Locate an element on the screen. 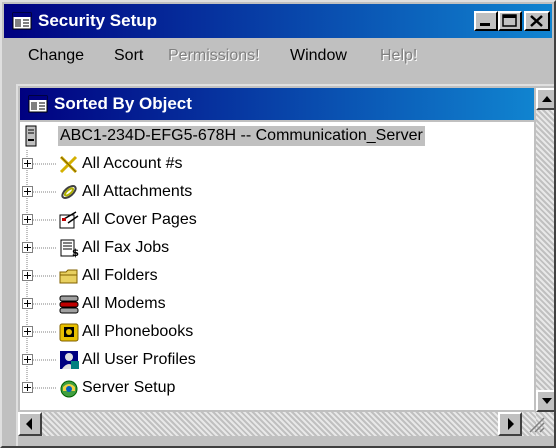  vertical-scrollbar is located at coordinates (545, 267).